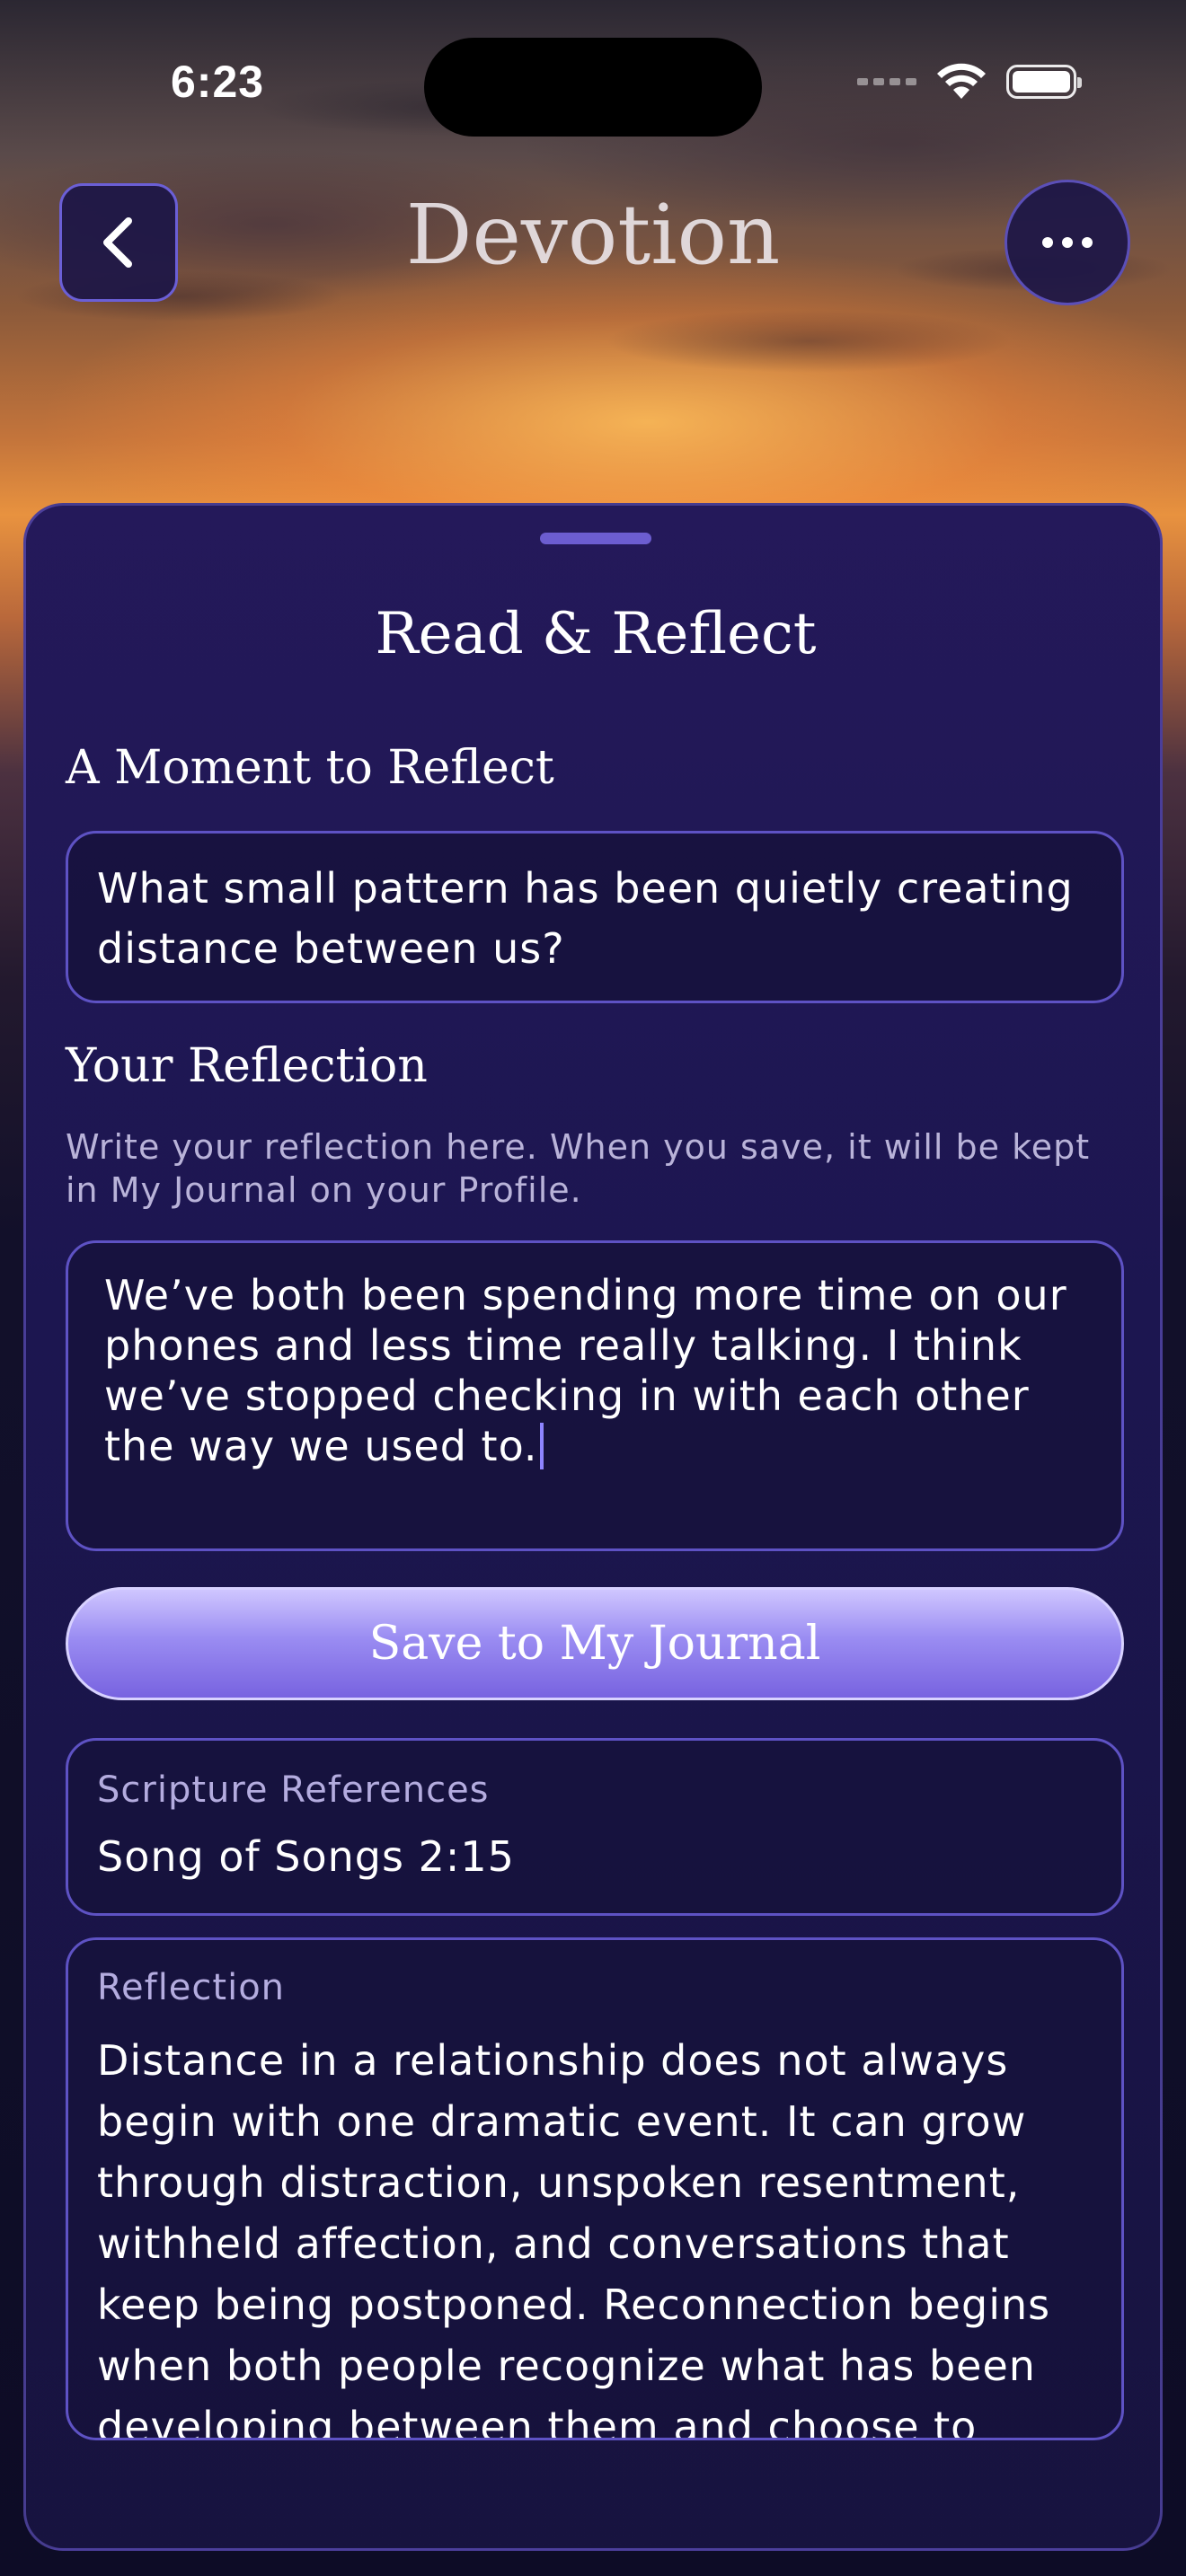  I want to click on scripture-reference-link: Song of Songs 2:15, so click(306, 1856).